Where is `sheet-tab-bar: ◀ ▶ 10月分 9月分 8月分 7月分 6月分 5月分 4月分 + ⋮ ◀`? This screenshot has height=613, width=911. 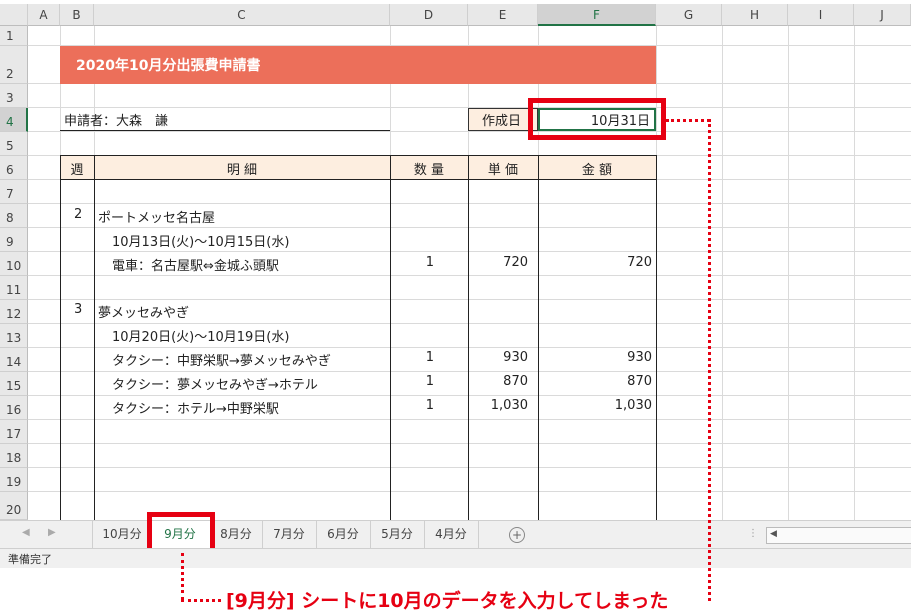
sheet-tab-bar: ◀ ▶ 10月分 9月分 8月分 7月分 6月分 5月分 4月分 + ⋮ ◀ is located at coordinates (455, 534).